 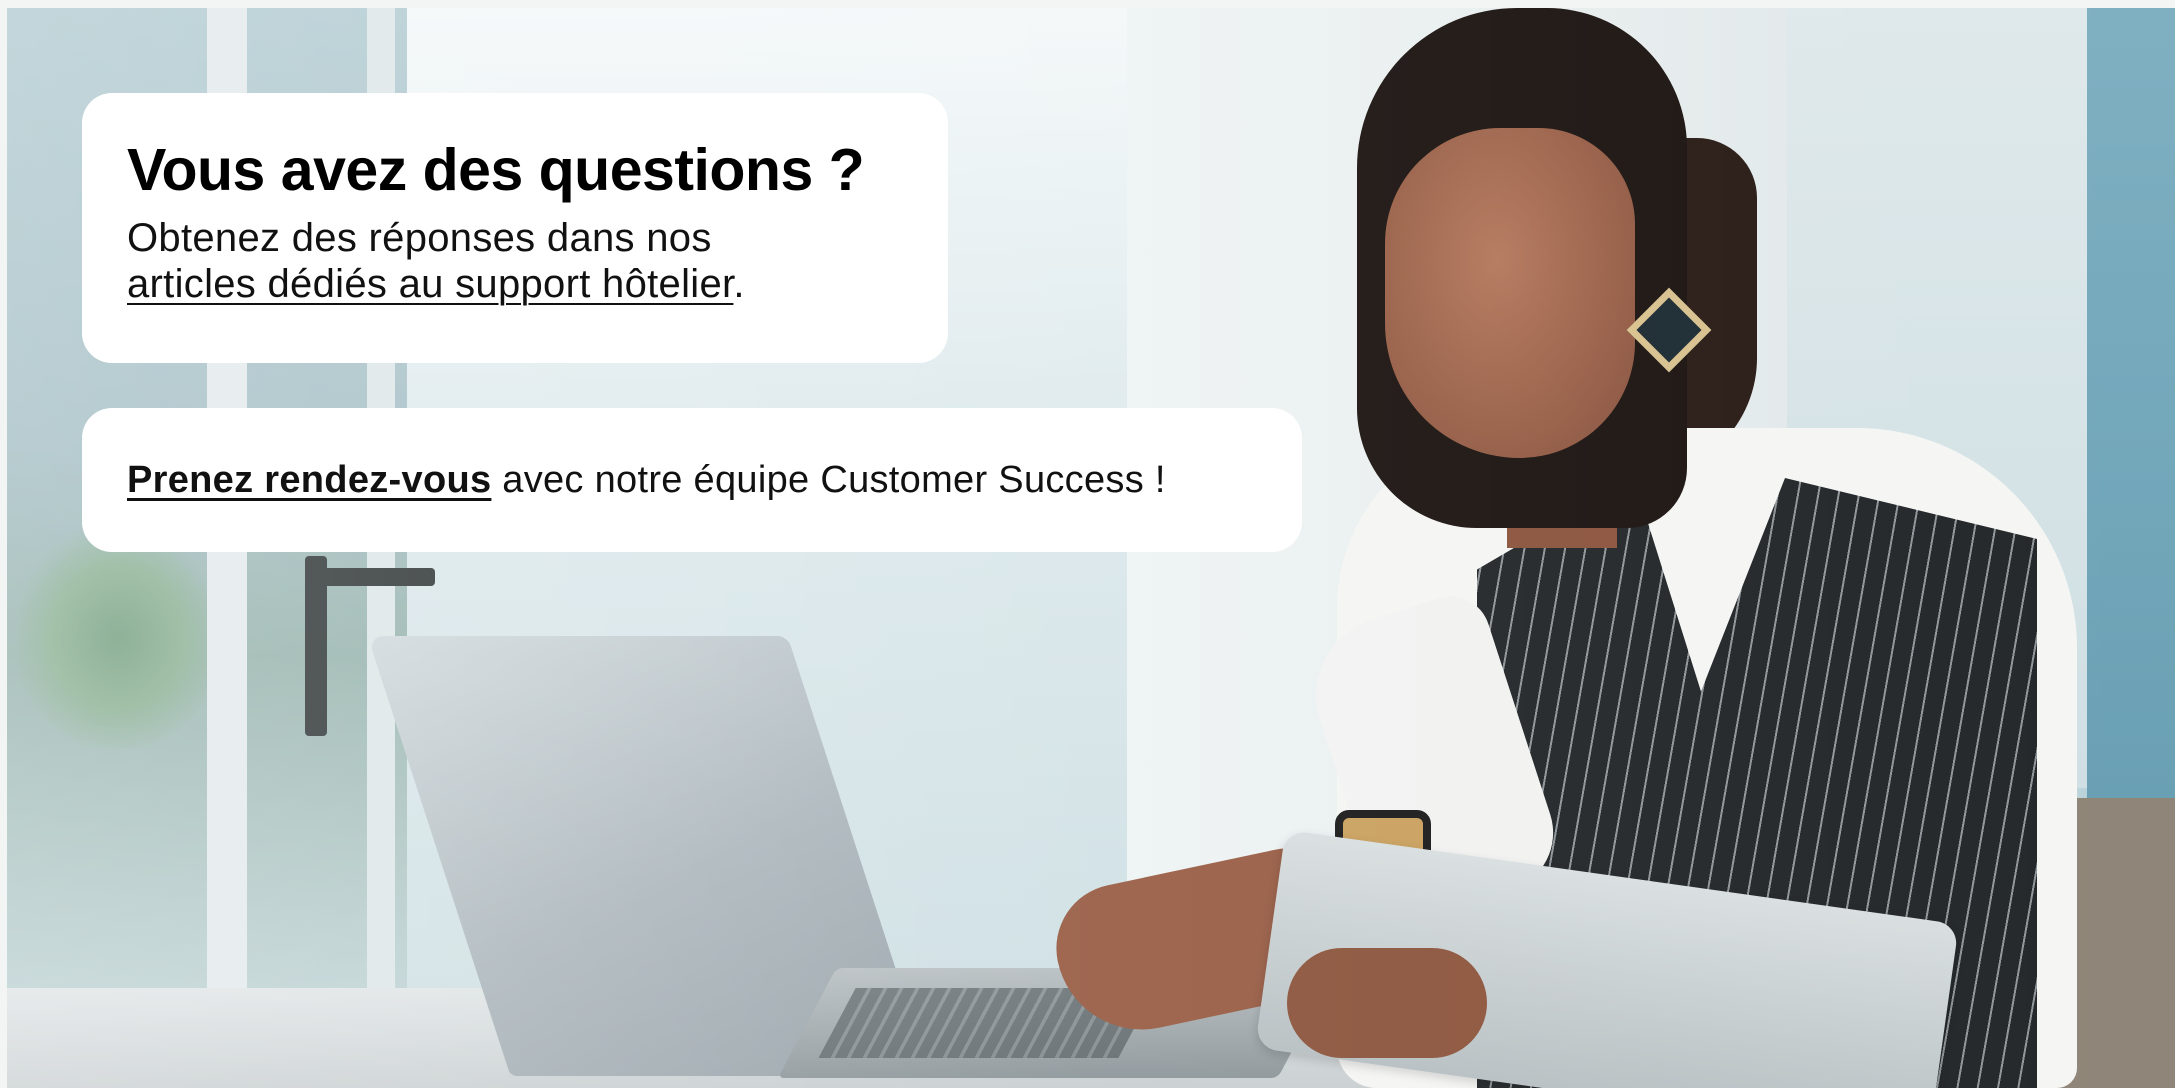 I want to click on support-articles-link: articles dédiés au support hôtelier, so click(x=430, y=284).